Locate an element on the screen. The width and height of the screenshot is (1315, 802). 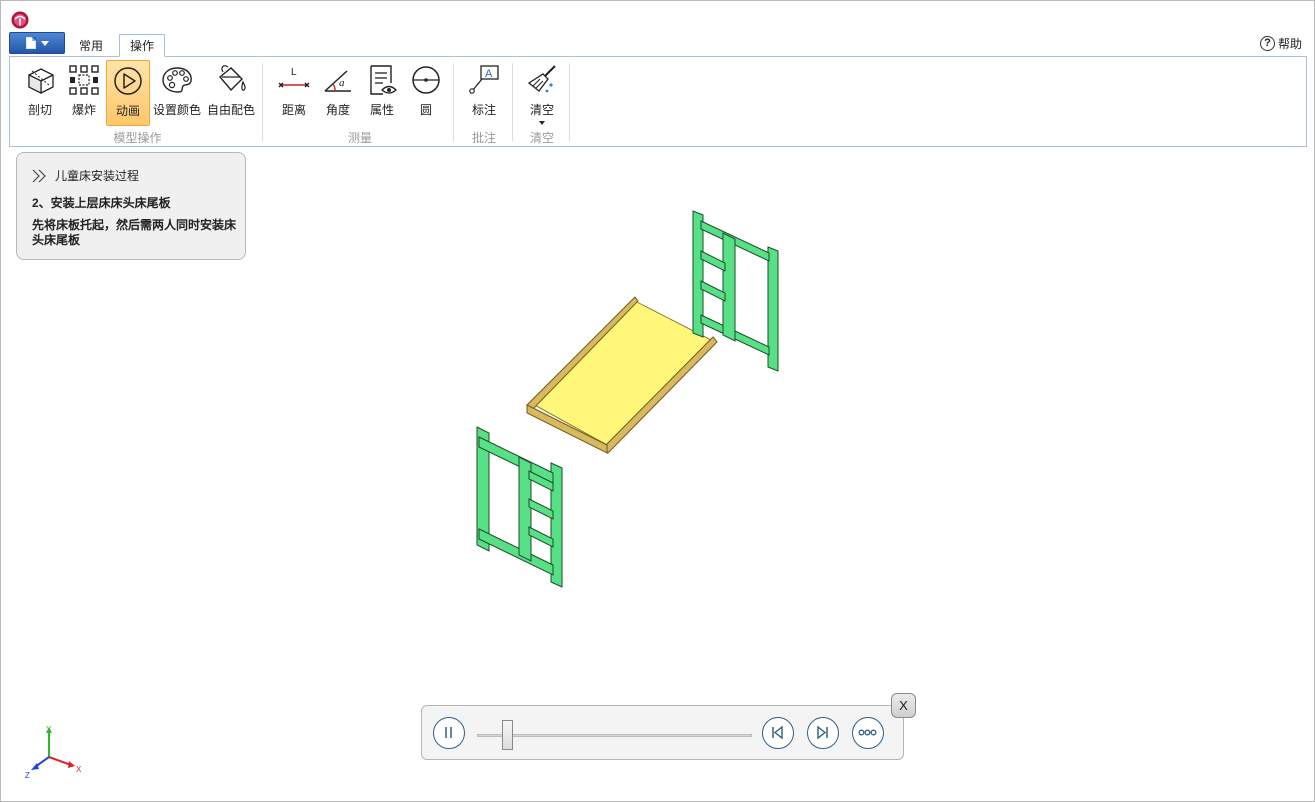
help-button: ? 帮助 is located at coordinates (1280, 43).